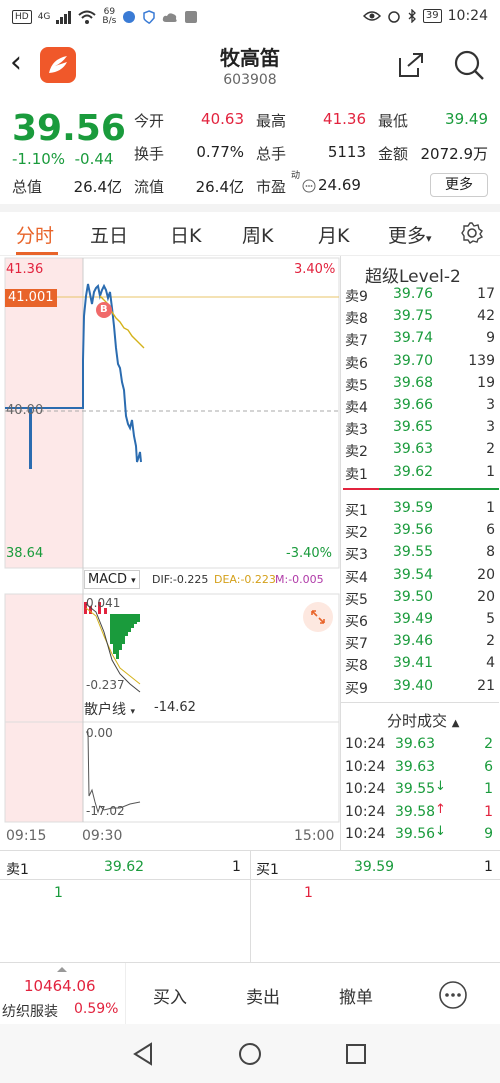 The image size is (500, 1083). Describe the element at coordinates (271, 187) in the screenshot. I see `pe-label: 市盈` at that location.